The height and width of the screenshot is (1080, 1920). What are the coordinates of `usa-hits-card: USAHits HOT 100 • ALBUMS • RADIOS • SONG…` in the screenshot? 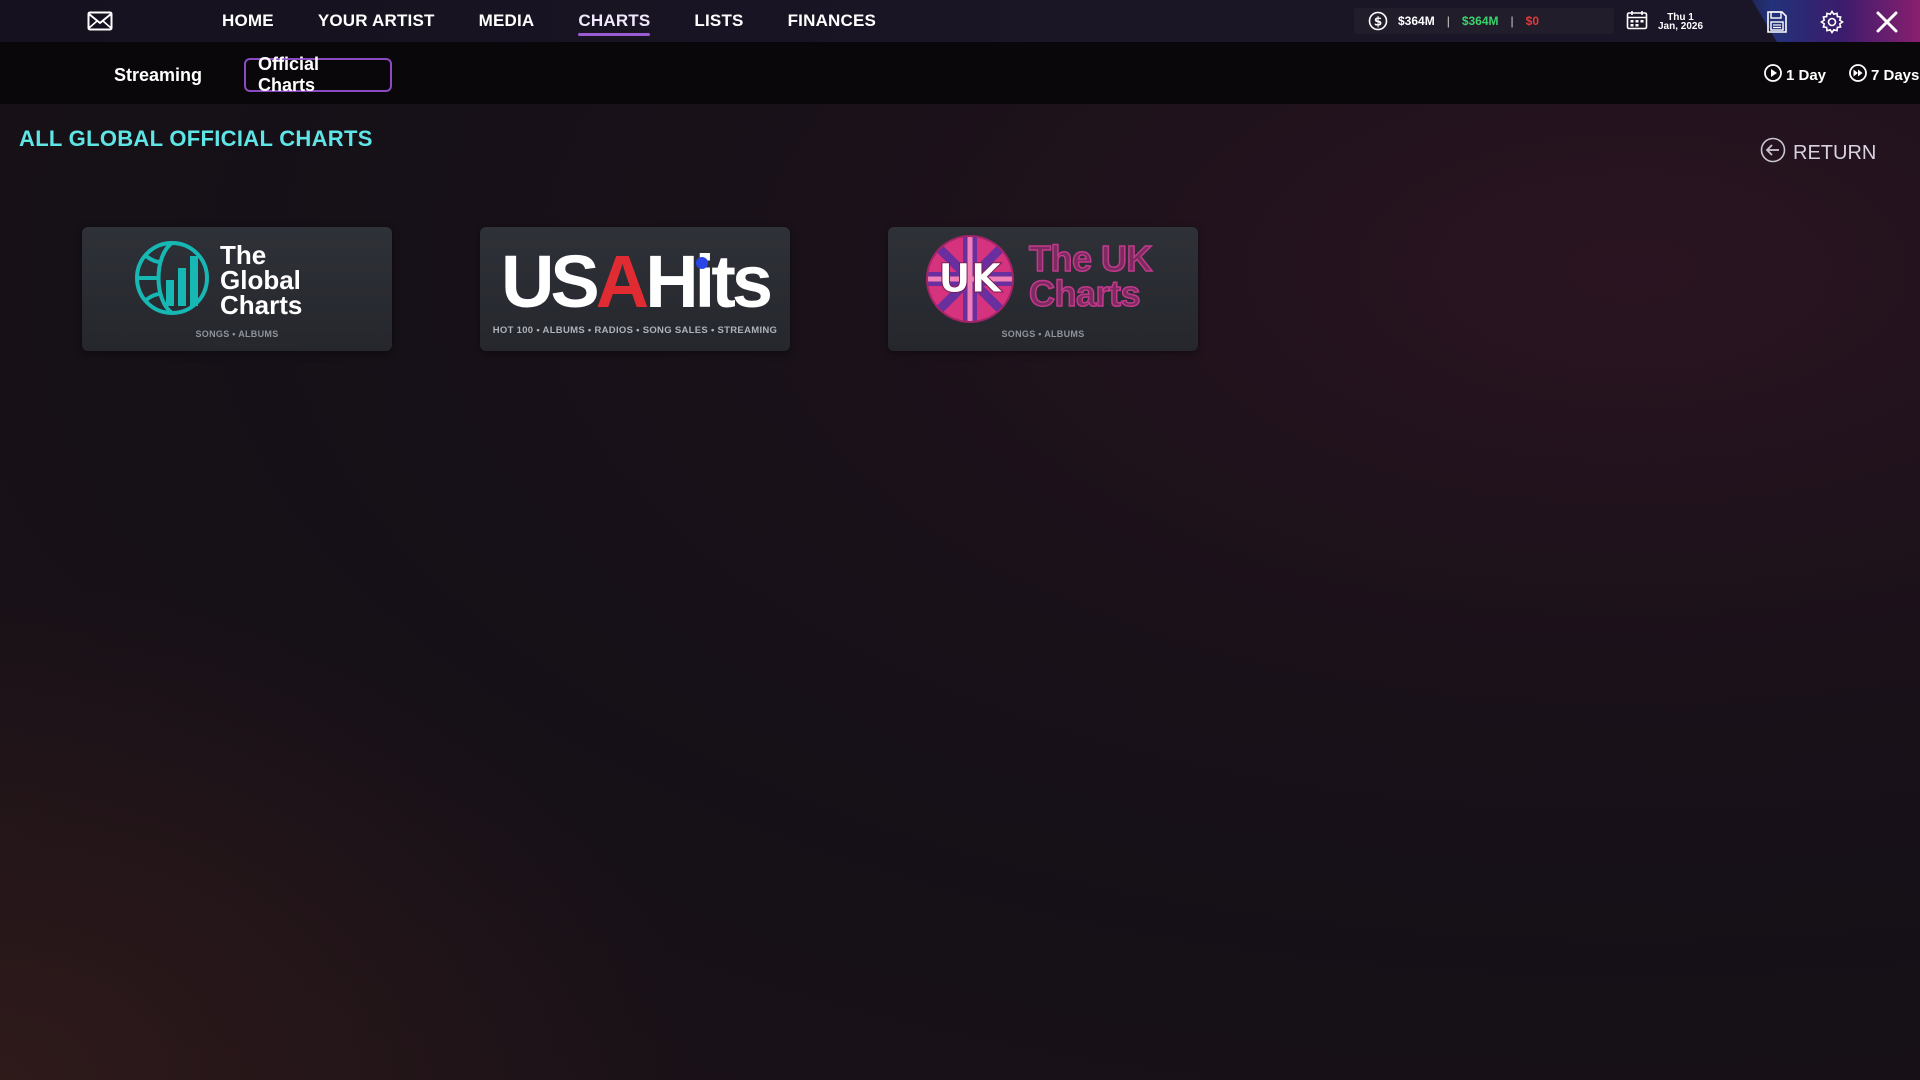 It's located at (635, 289).